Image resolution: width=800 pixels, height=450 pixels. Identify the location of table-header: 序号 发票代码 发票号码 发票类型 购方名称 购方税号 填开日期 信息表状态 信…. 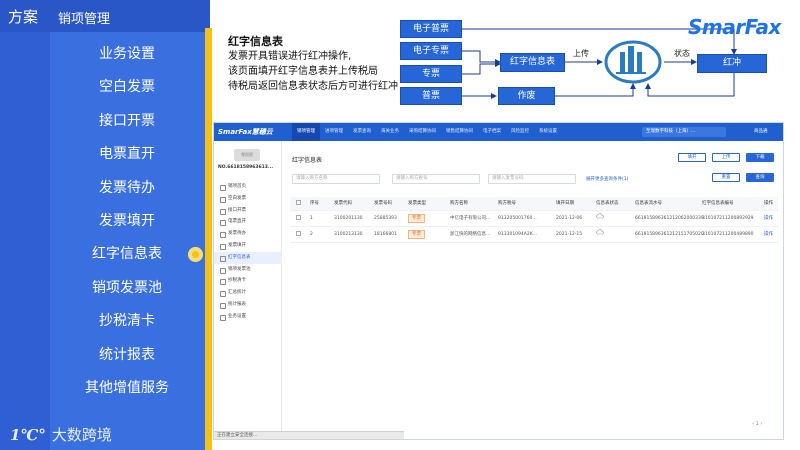
(534, 204).